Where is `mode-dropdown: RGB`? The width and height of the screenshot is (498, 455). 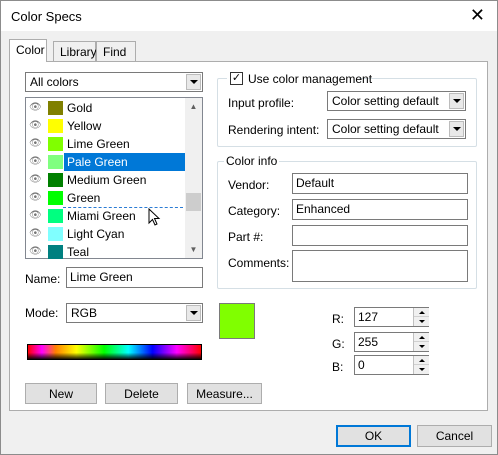 mode-dropdown: RGB is located at coordinates (134, 313).